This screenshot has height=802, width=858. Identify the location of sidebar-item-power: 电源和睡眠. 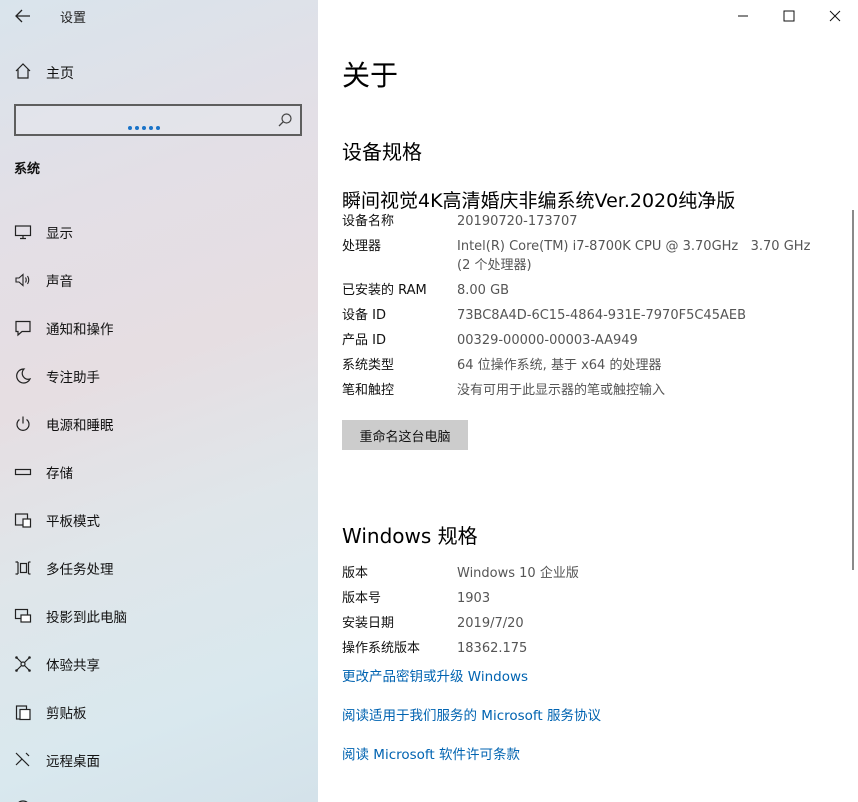
(159, 424).